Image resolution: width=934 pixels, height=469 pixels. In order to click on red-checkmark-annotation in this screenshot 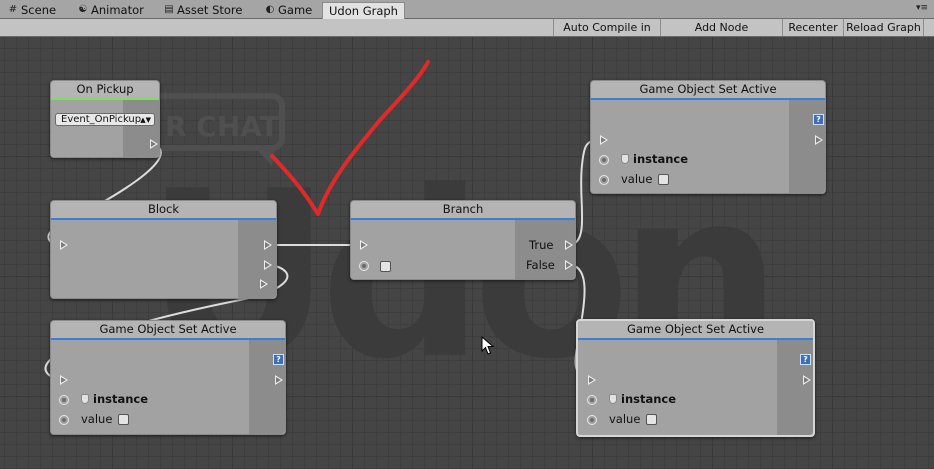, I will do `click(350, 138)`.